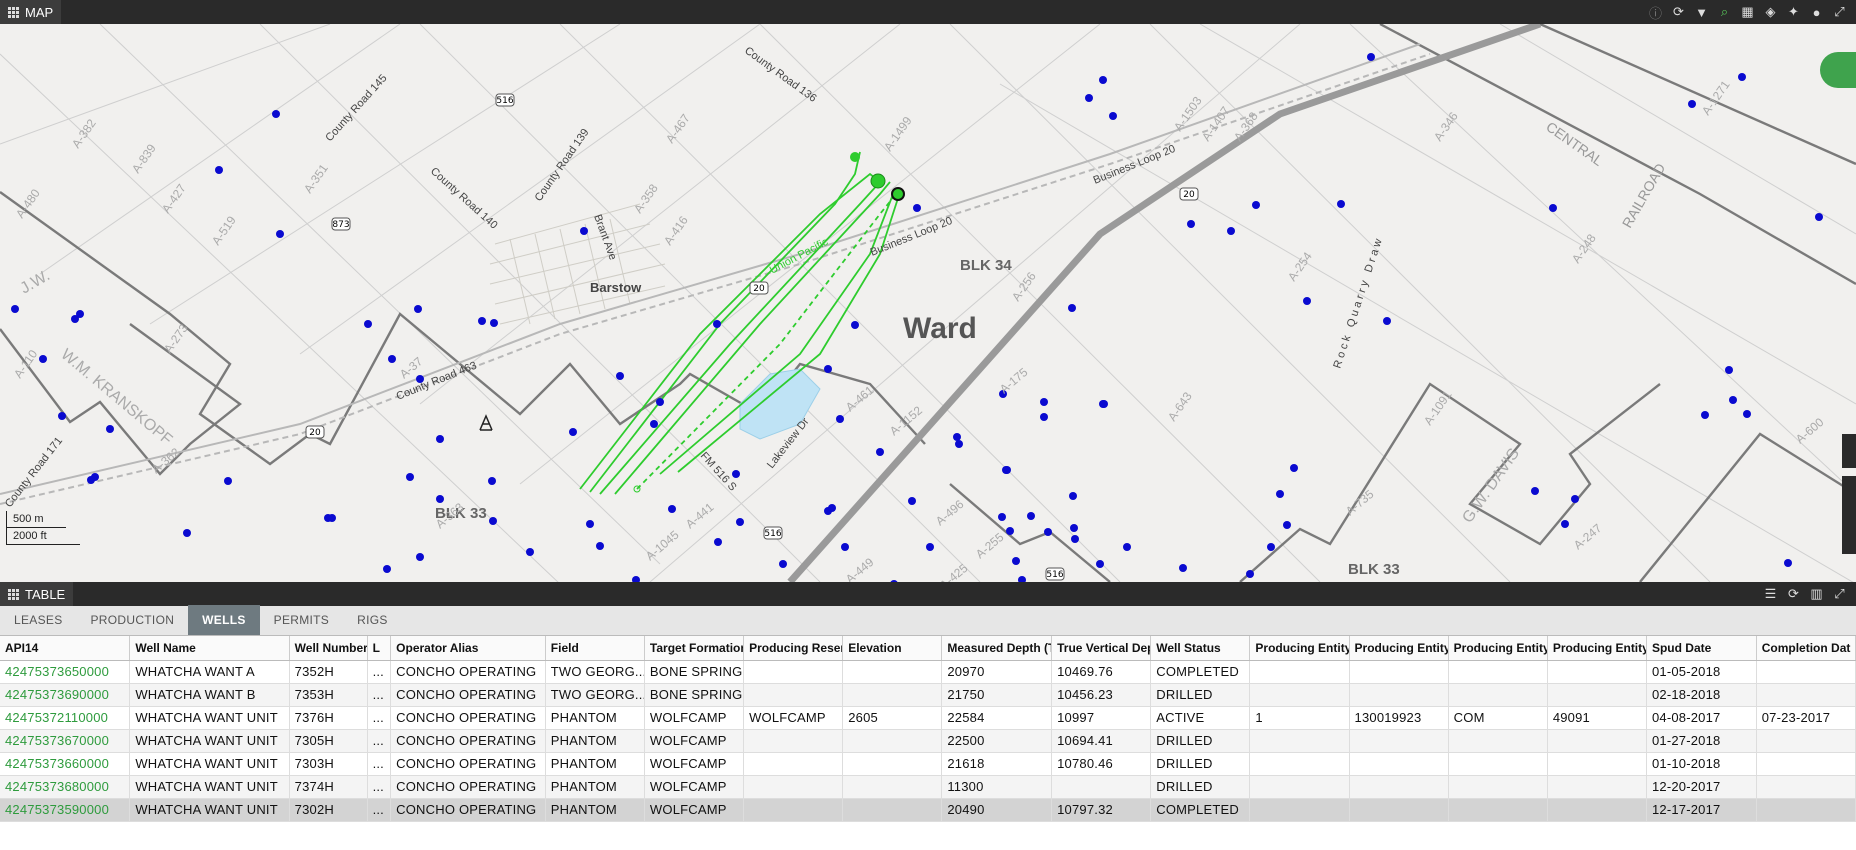 The height and width of the screenshot is (850, 1856). Describe the element at coordinates (1701, 12) in the screenshot. I see `filter-icon: ▼` at that location.